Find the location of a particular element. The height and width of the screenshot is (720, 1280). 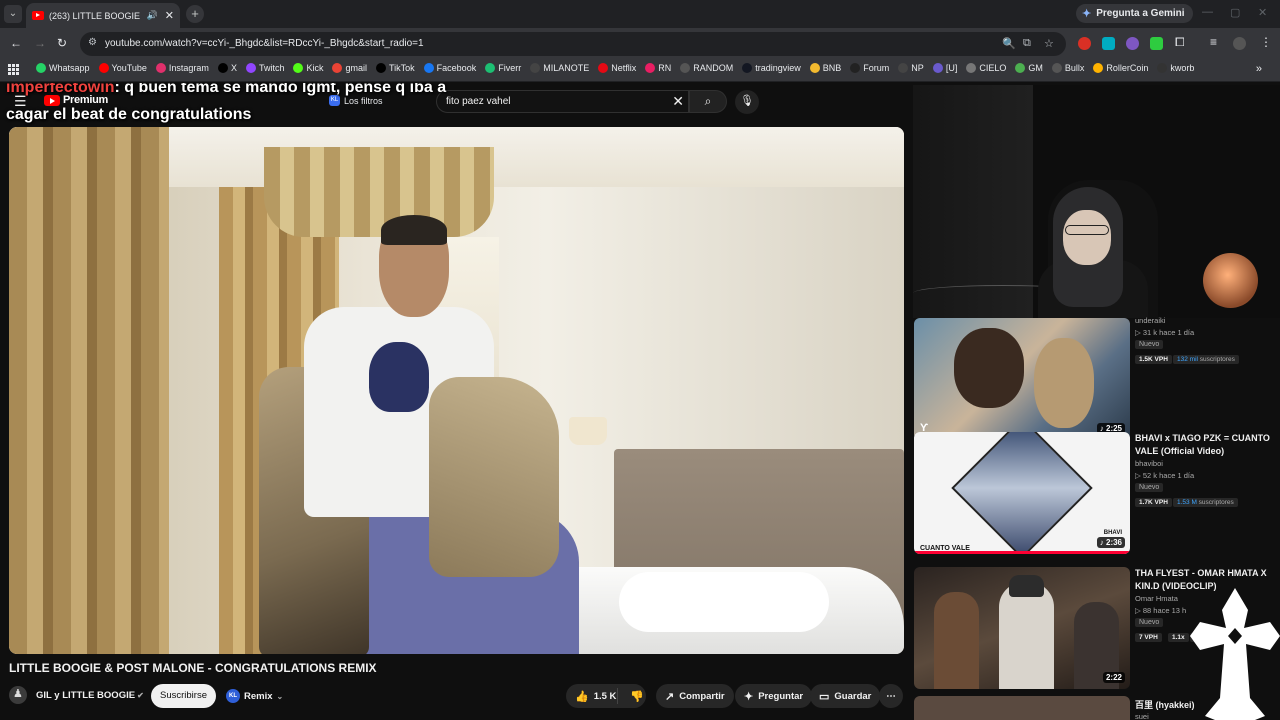

speaker-icon: 🔊 is located at coordinates (152, 15).